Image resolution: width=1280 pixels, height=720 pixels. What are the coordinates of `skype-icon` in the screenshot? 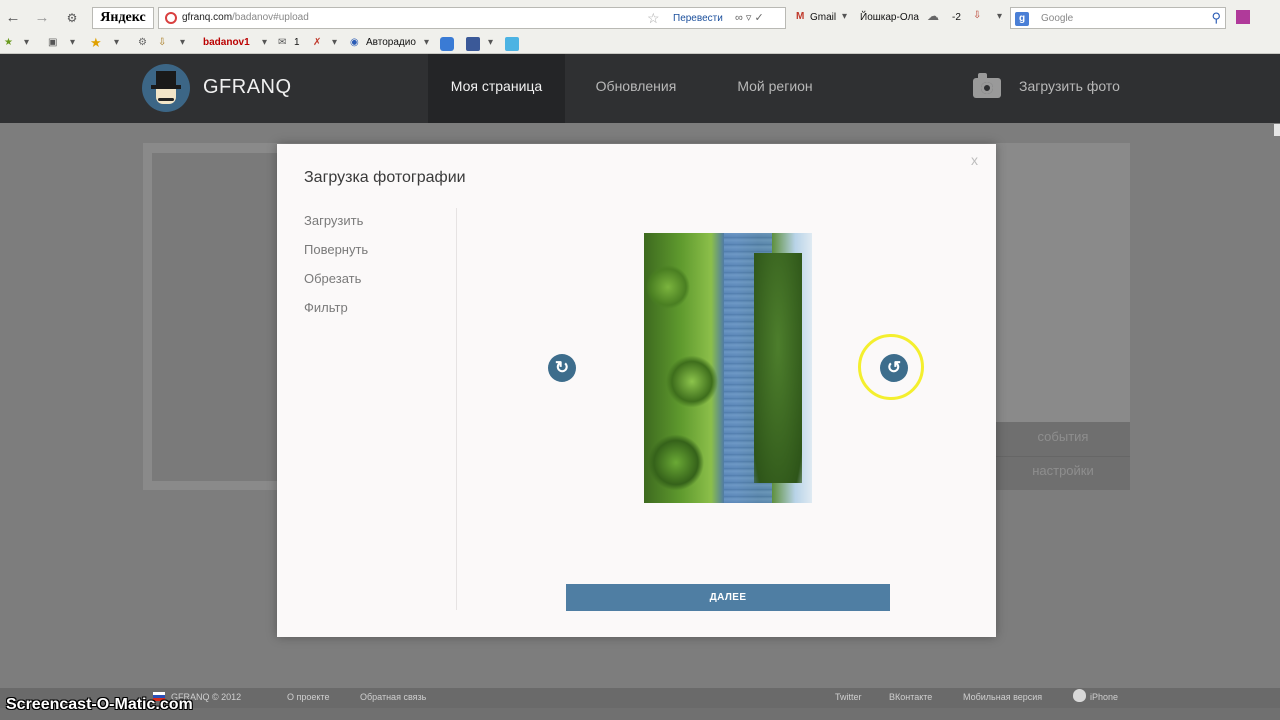 It's located at (447, 45).